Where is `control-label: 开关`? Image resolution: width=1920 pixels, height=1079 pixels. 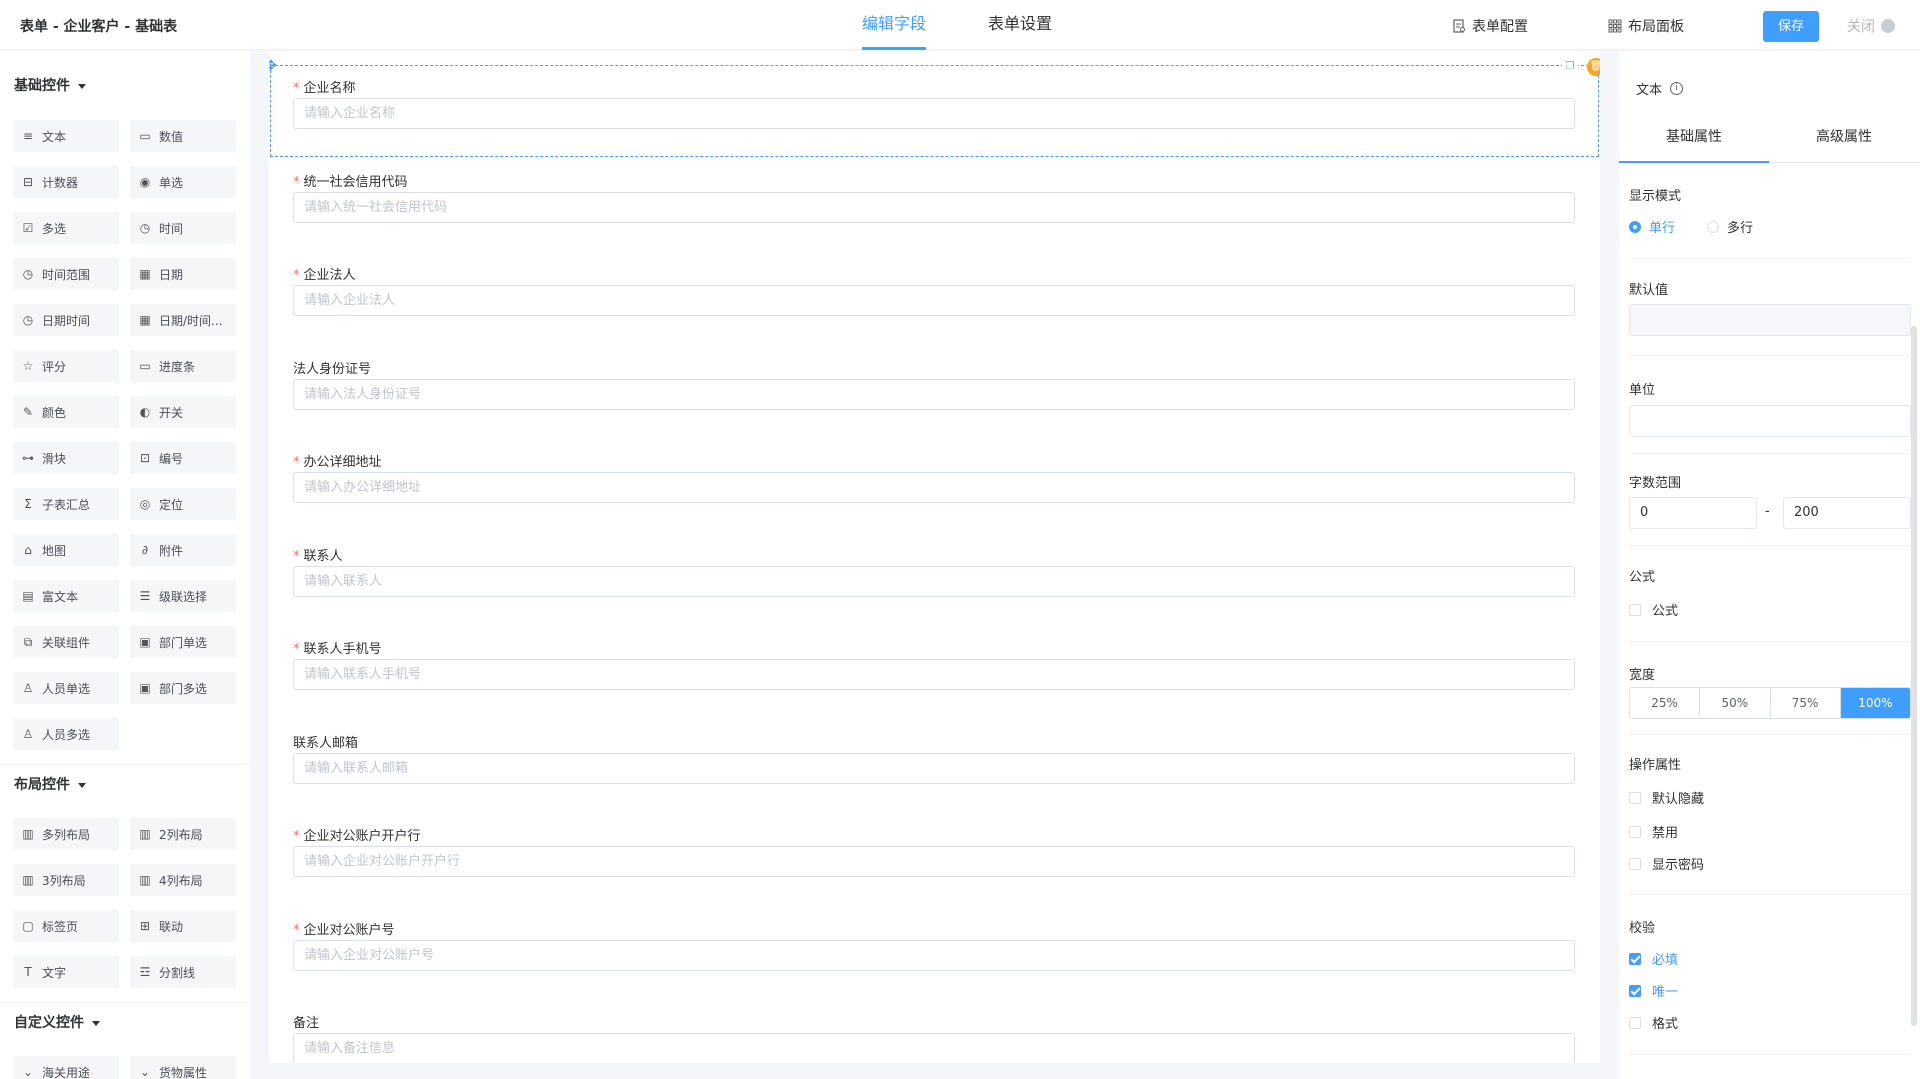 control-label: 开关 is located at coordinates (171, 412).